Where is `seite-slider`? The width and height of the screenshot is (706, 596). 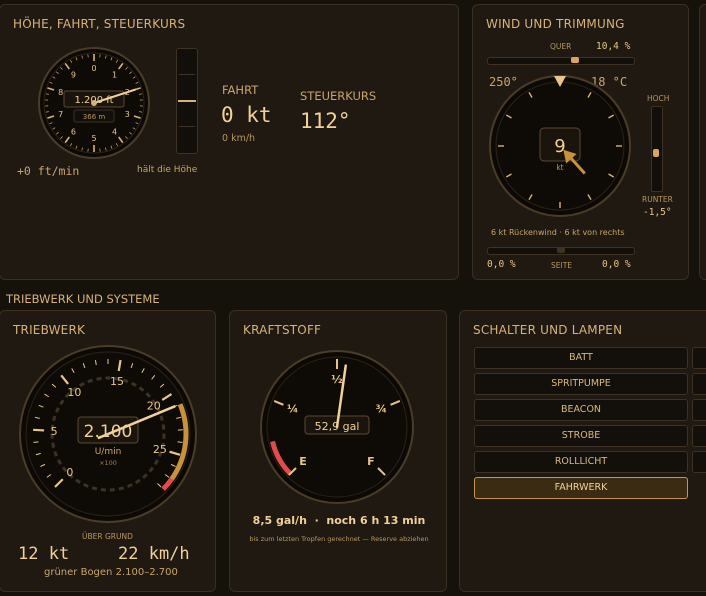 seite-slider is located at coordinates (561, 251).